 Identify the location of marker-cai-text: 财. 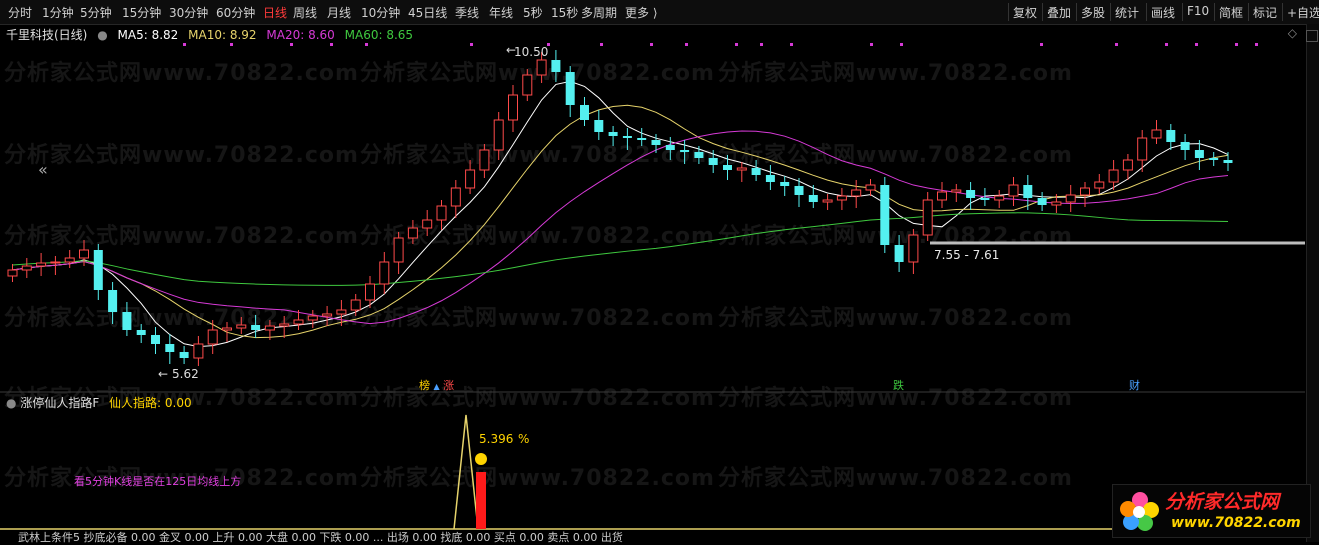
(1134, 385).